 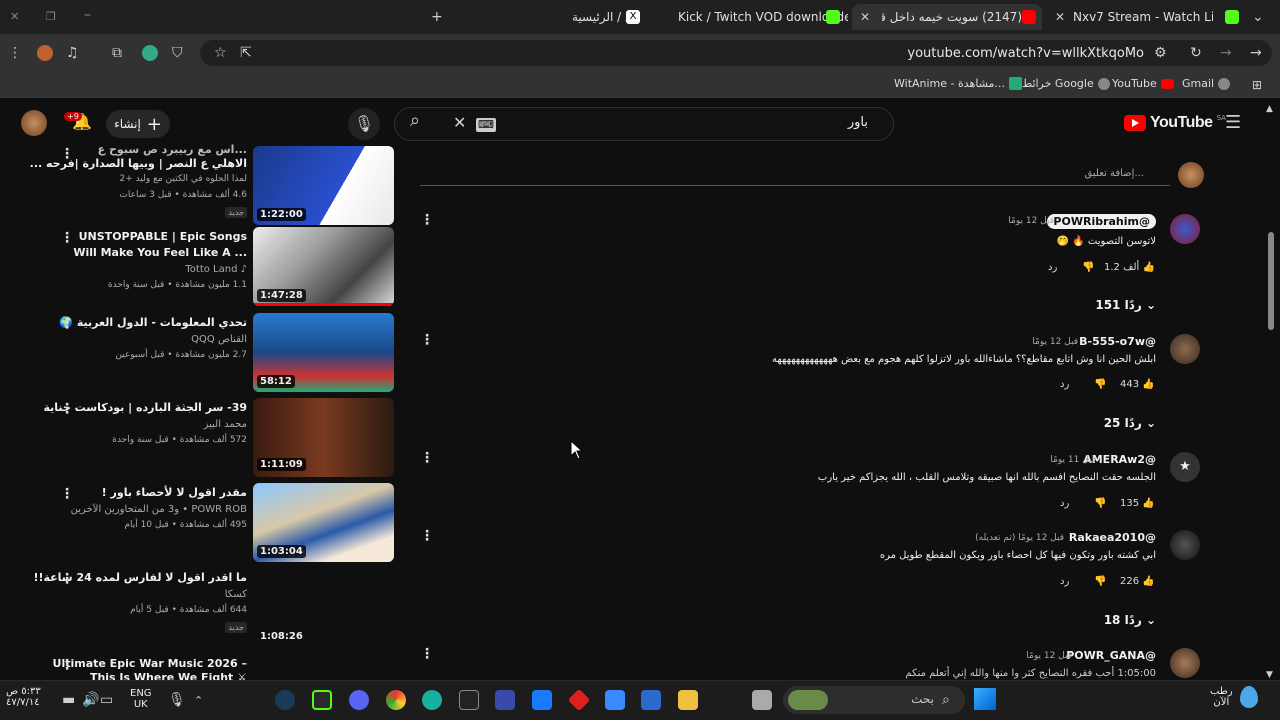 What do you see at coordinates (216, 269) in the screenshot?
I see `video-channel: Totto Land ♪` at bounding box center [216, 269].